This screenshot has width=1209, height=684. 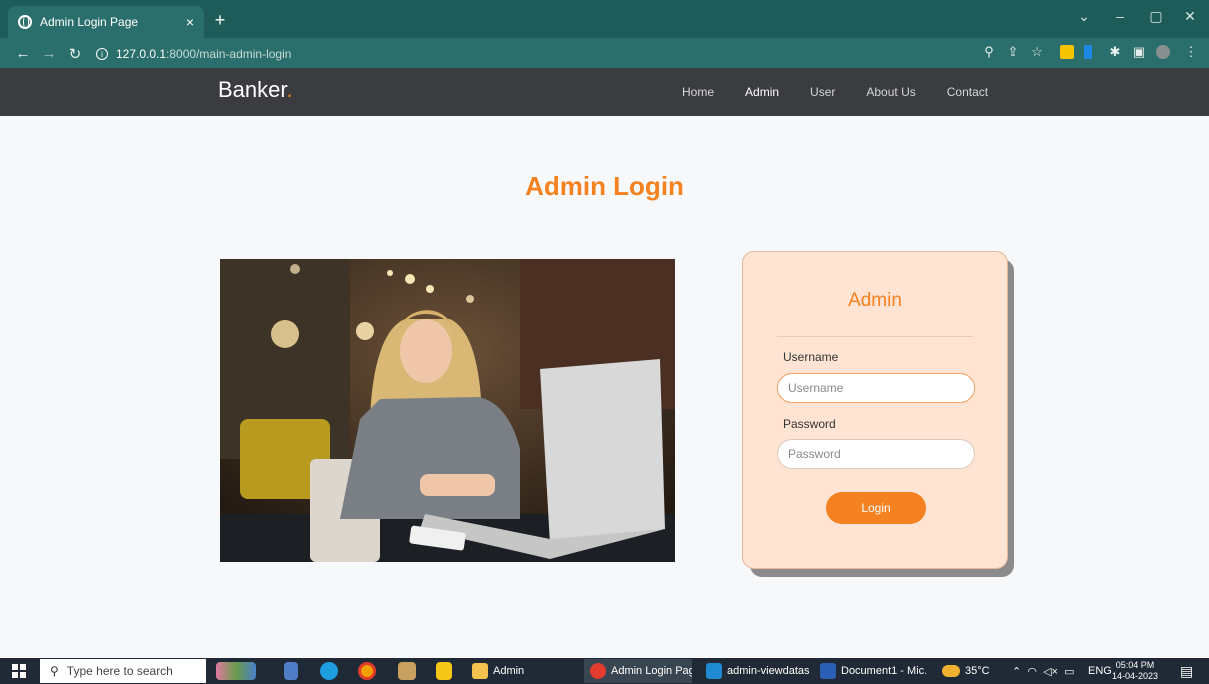 What do you see at coordinates (367, 671) in the screenshot?
I see `chrome-icon` at bounding box center [367, 671].